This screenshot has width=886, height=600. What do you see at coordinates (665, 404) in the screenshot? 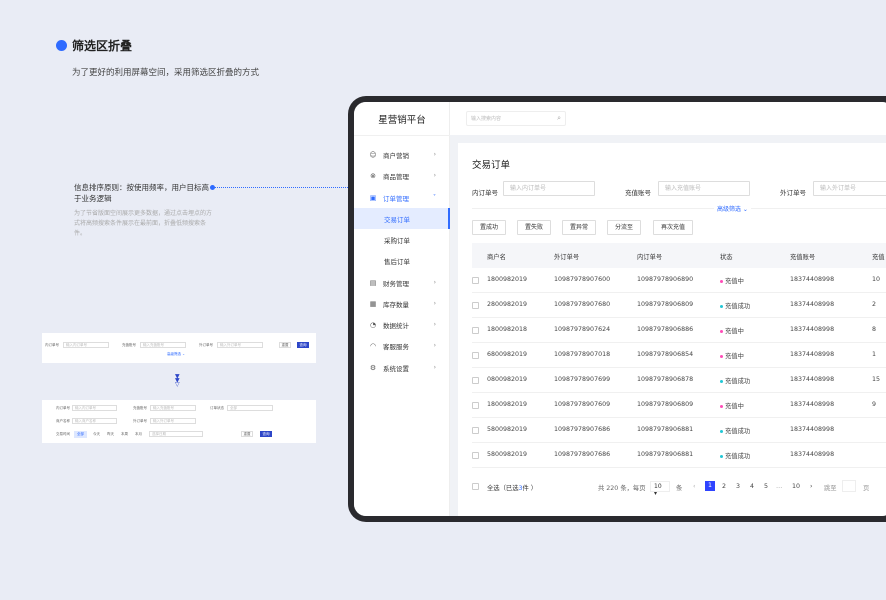
I see `table-cell: 10987978906809` at bounding box center [665, 404].